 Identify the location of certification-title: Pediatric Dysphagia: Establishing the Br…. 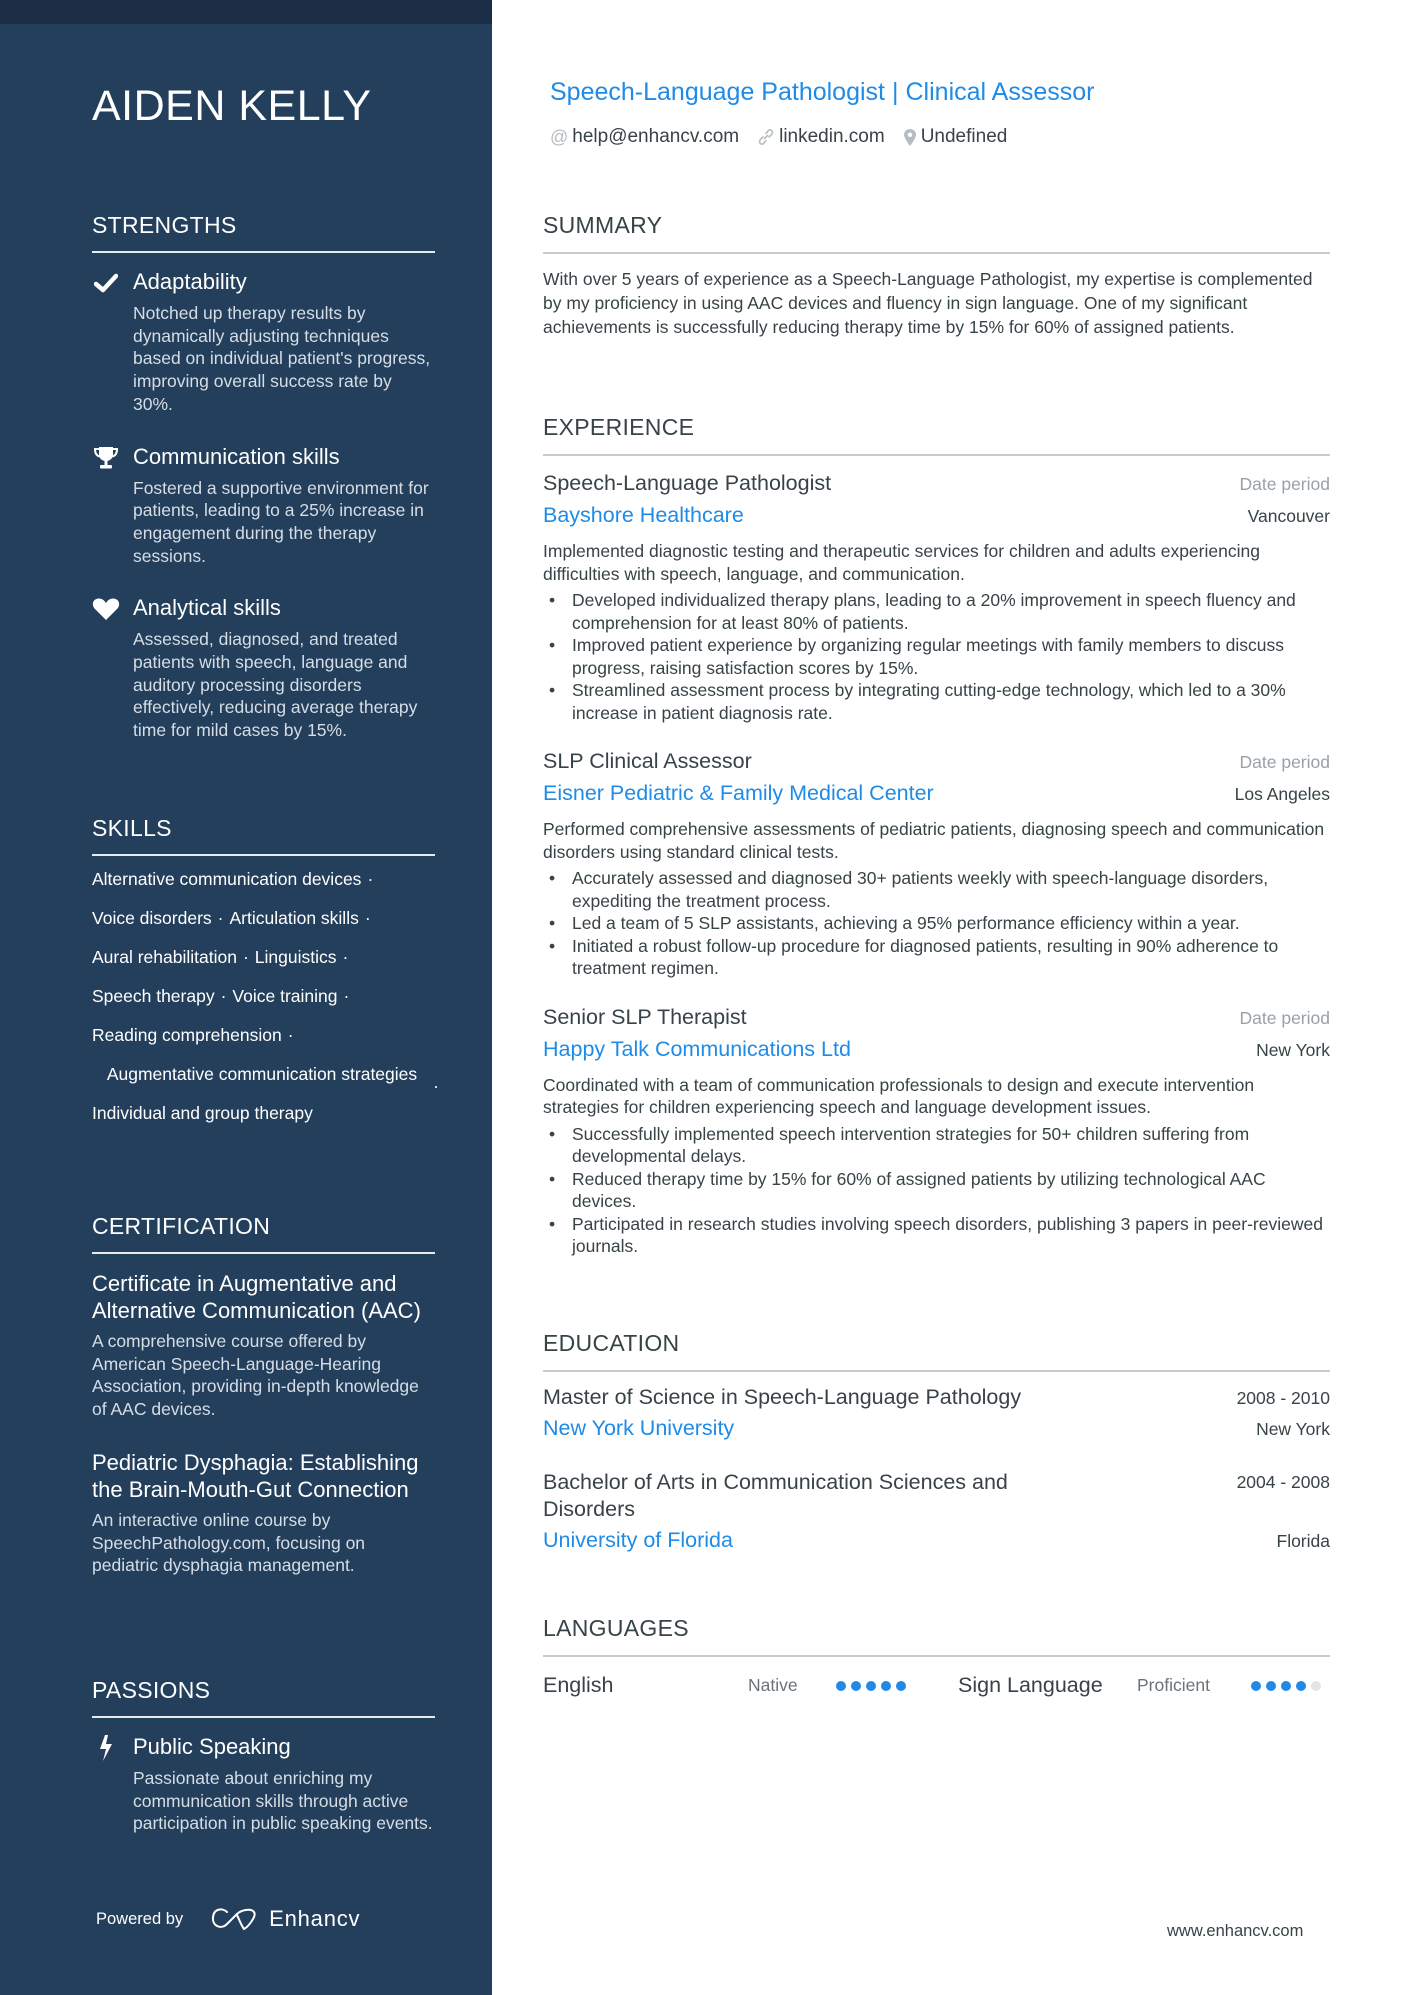
(255, 1475).